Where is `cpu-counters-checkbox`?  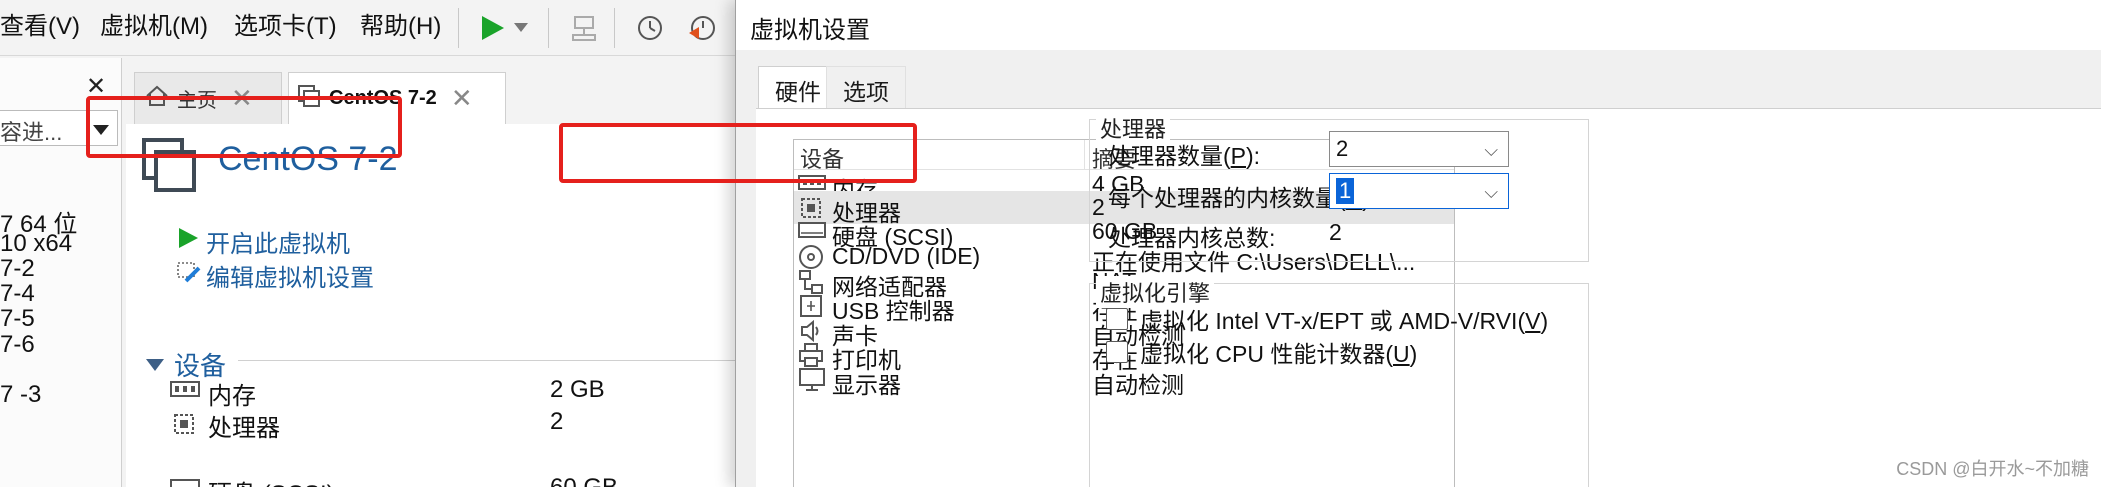 cpu-counters-checkbox is located at coordinates (1117, 352).